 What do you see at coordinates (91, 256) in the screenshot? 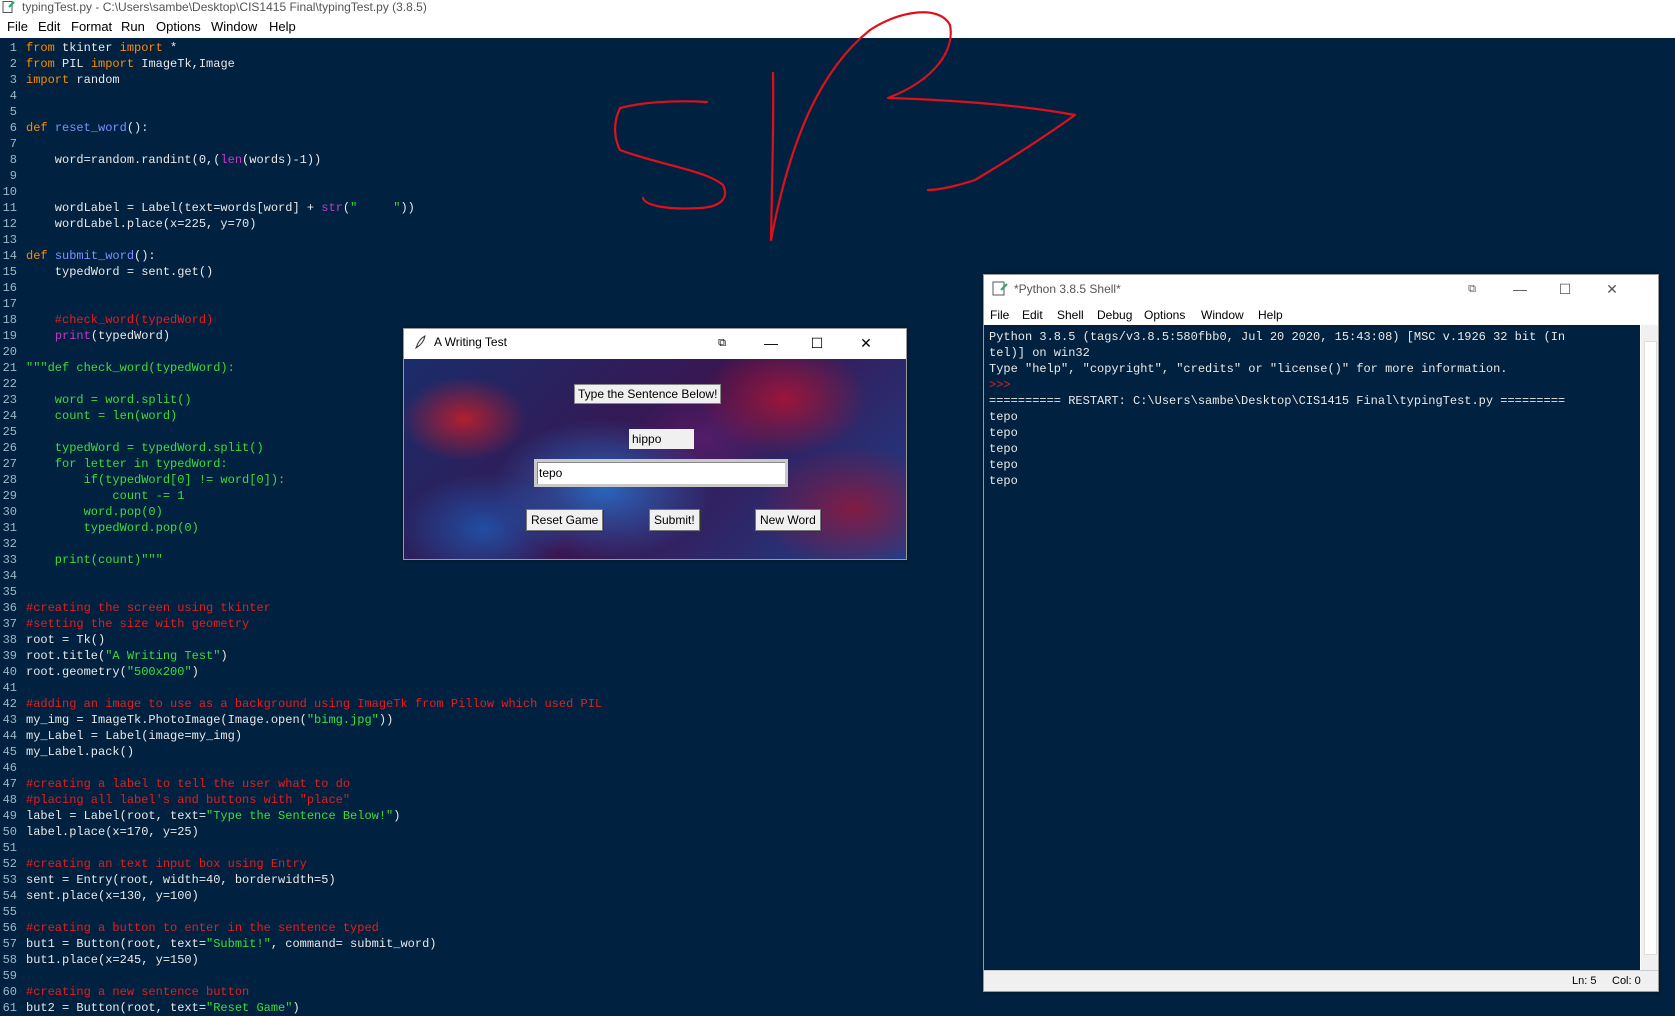
I see `code-text: def submit_word():` at bounding box center [91, 256].